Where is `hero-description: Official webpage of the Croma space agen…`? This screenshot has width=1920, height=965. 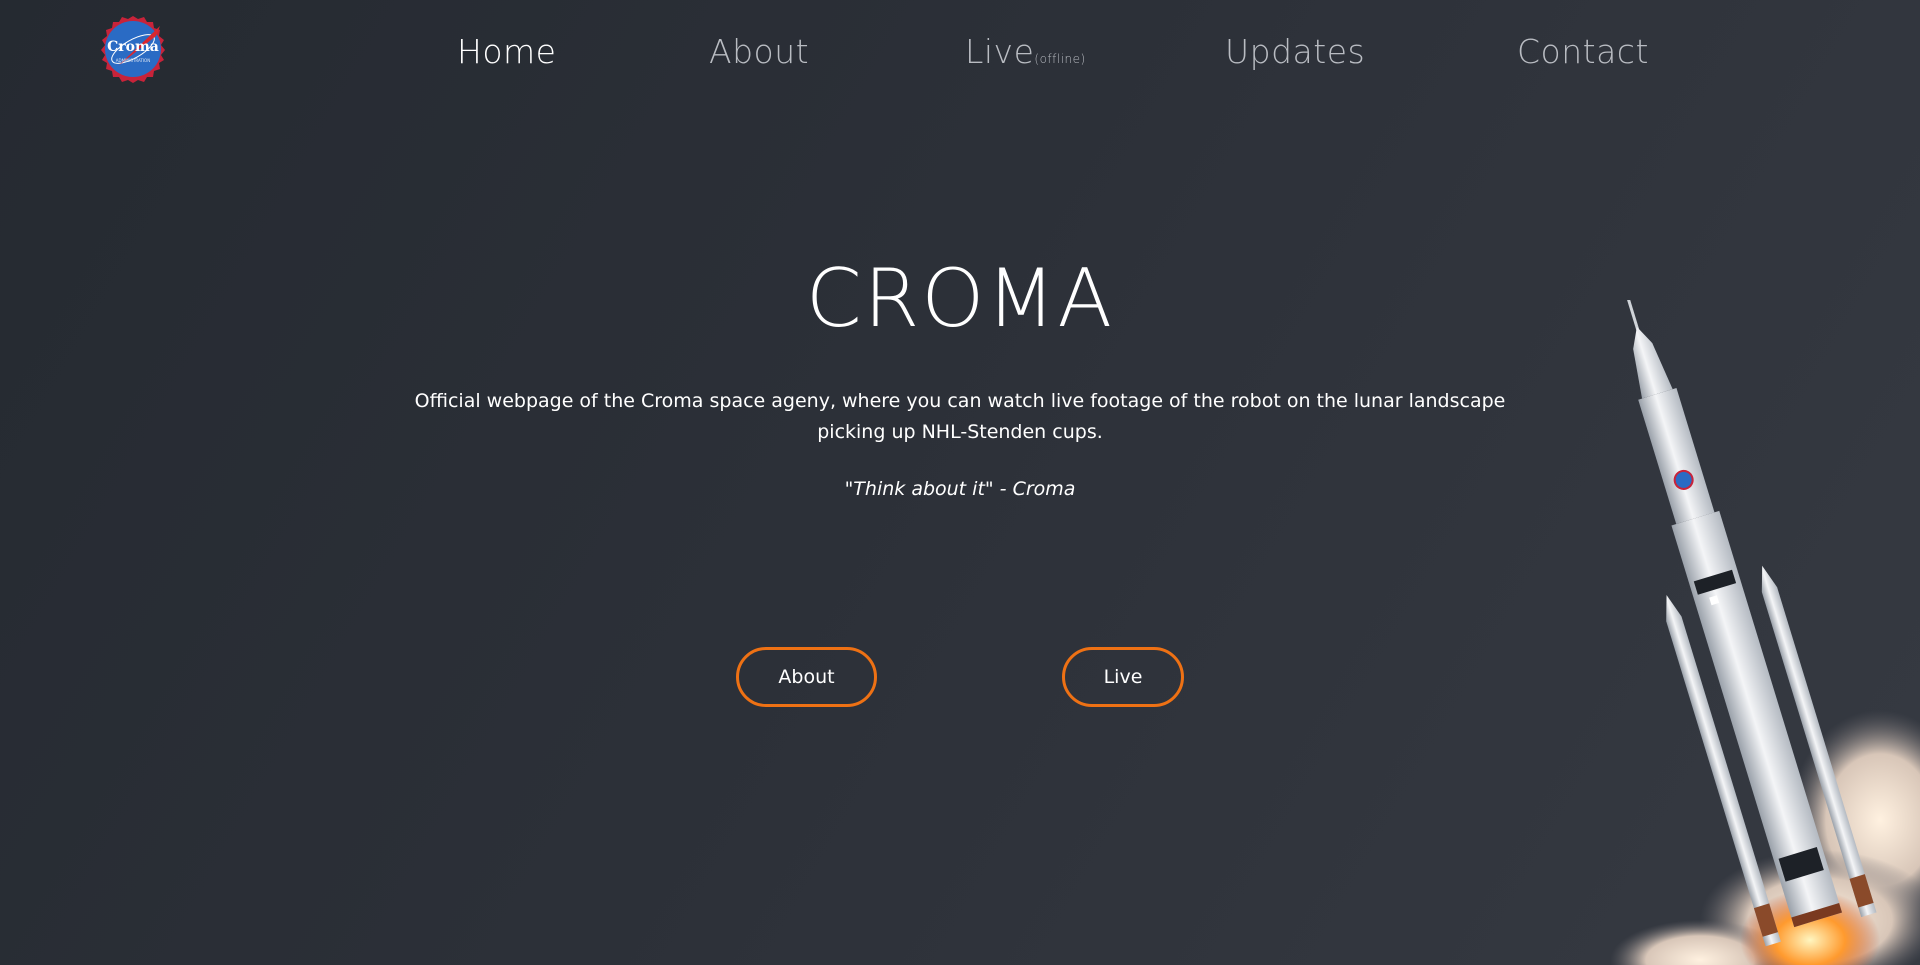 hero-description: Official webpage of the Croma space agen… is located at coordinates (960, 416).